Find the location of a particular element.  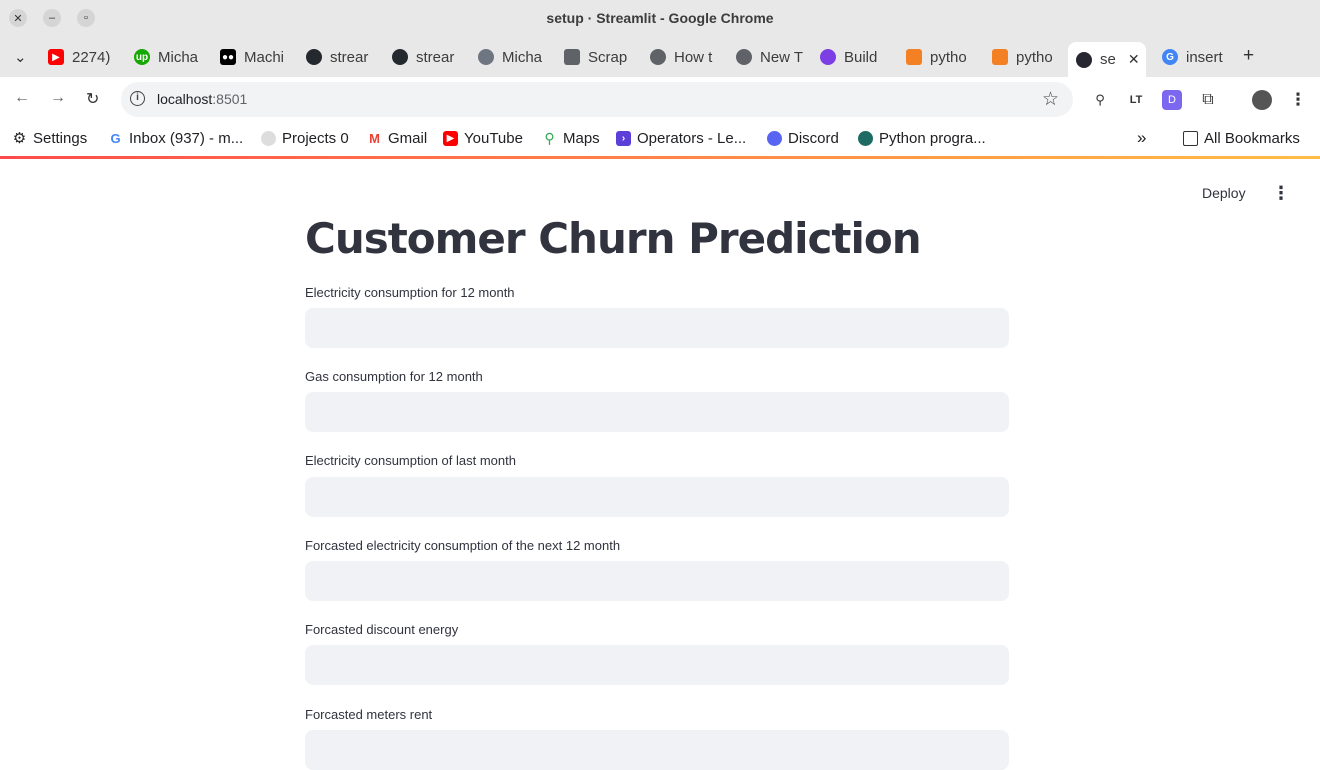

tab-new: New T is located at coordinates (771, 57).